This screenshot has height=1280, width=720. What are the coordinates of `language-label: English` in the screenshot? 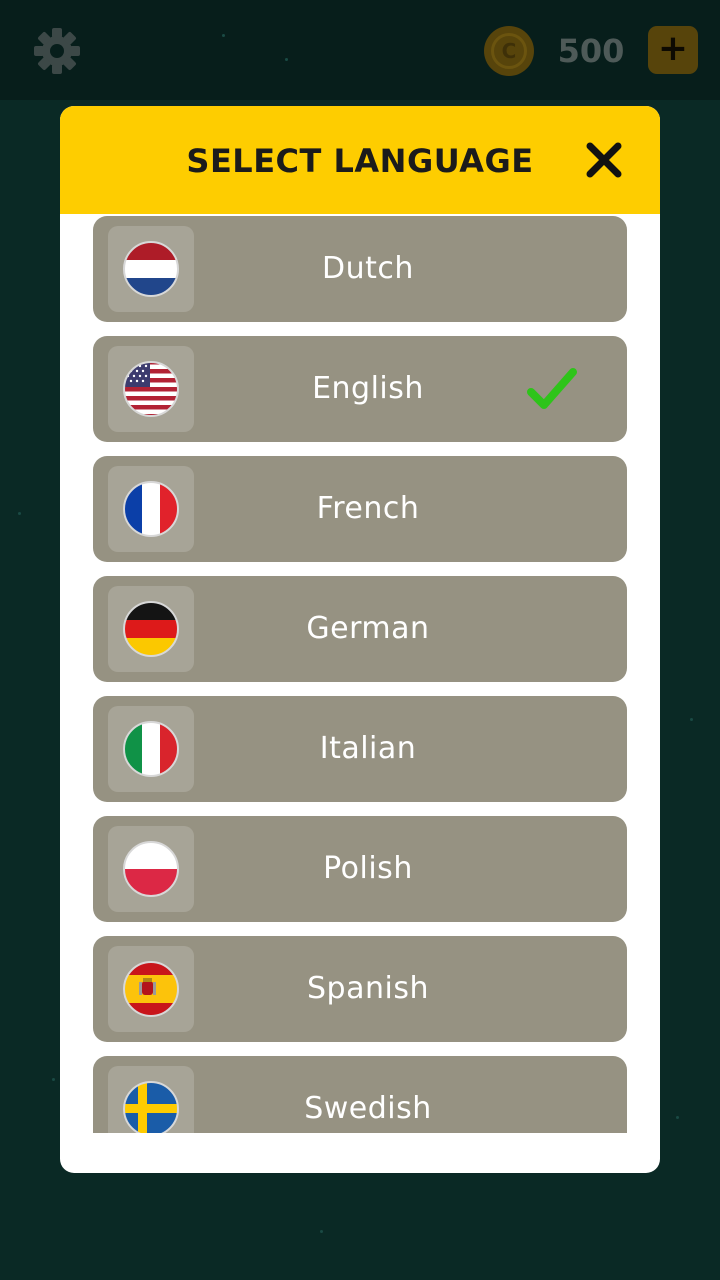 It's located at (368, 388).